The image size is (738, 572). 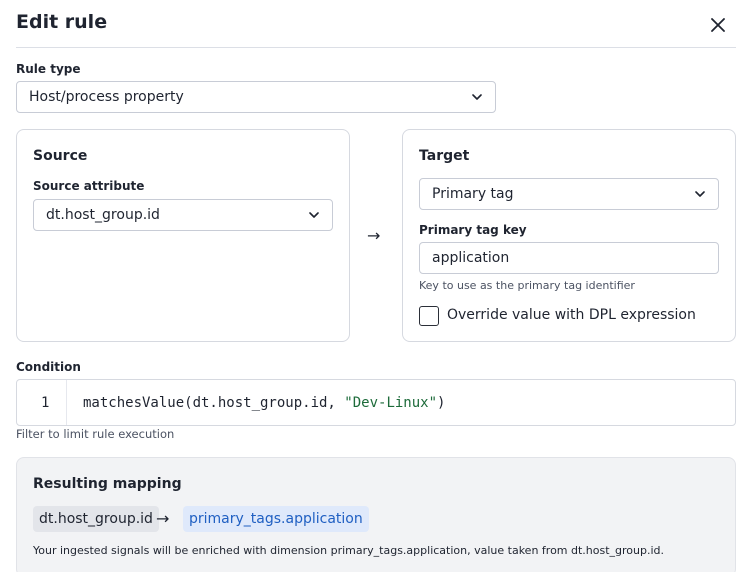 I want to click on code-gutter: 1, so click(x=42, y=402).